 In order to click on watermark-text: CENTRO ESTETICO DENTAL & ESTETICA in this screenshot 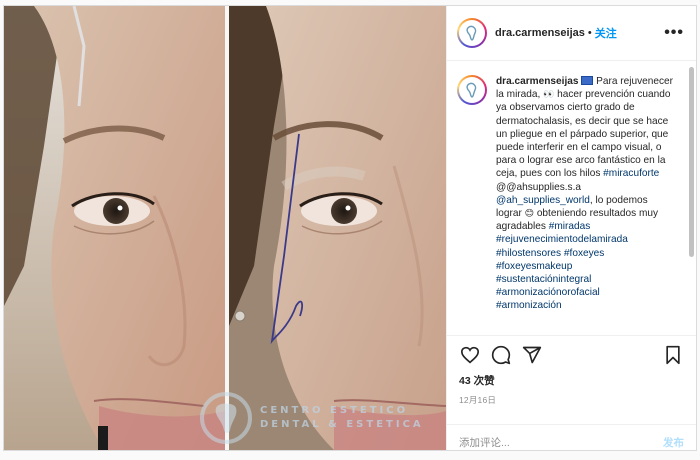, I will do `click(342, 418)`.